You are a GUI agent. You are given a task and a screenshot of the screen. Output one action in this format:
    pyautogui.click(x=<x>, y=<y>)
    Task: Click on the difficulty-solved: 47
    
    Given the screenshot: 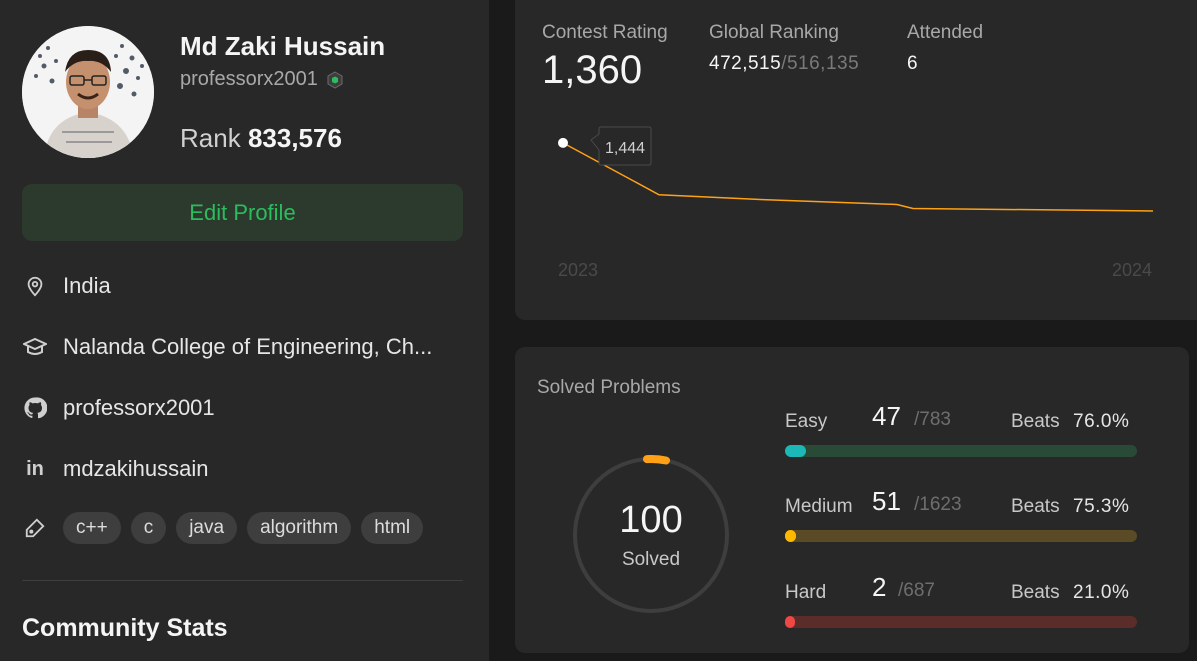 What is the action you would take?
    pyautogui.click(x=886, y=416)
    